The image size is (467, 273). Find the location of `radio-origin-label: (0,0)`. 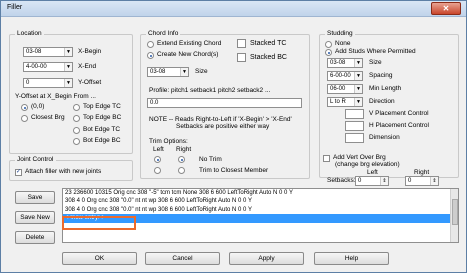

radio-origin-label: (0,0) is located at coordinates (38, 106).